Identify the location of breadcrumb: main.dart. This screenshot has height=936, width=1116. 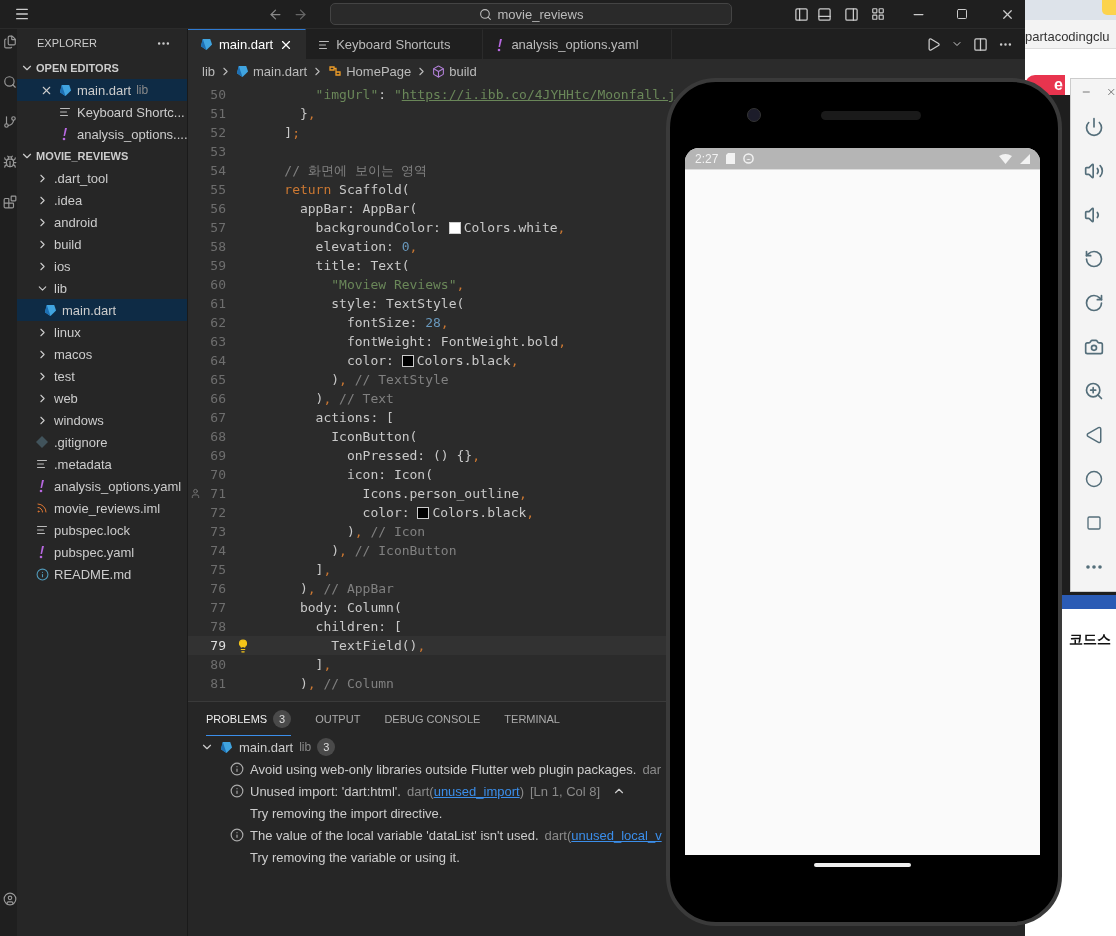
(272, 71).